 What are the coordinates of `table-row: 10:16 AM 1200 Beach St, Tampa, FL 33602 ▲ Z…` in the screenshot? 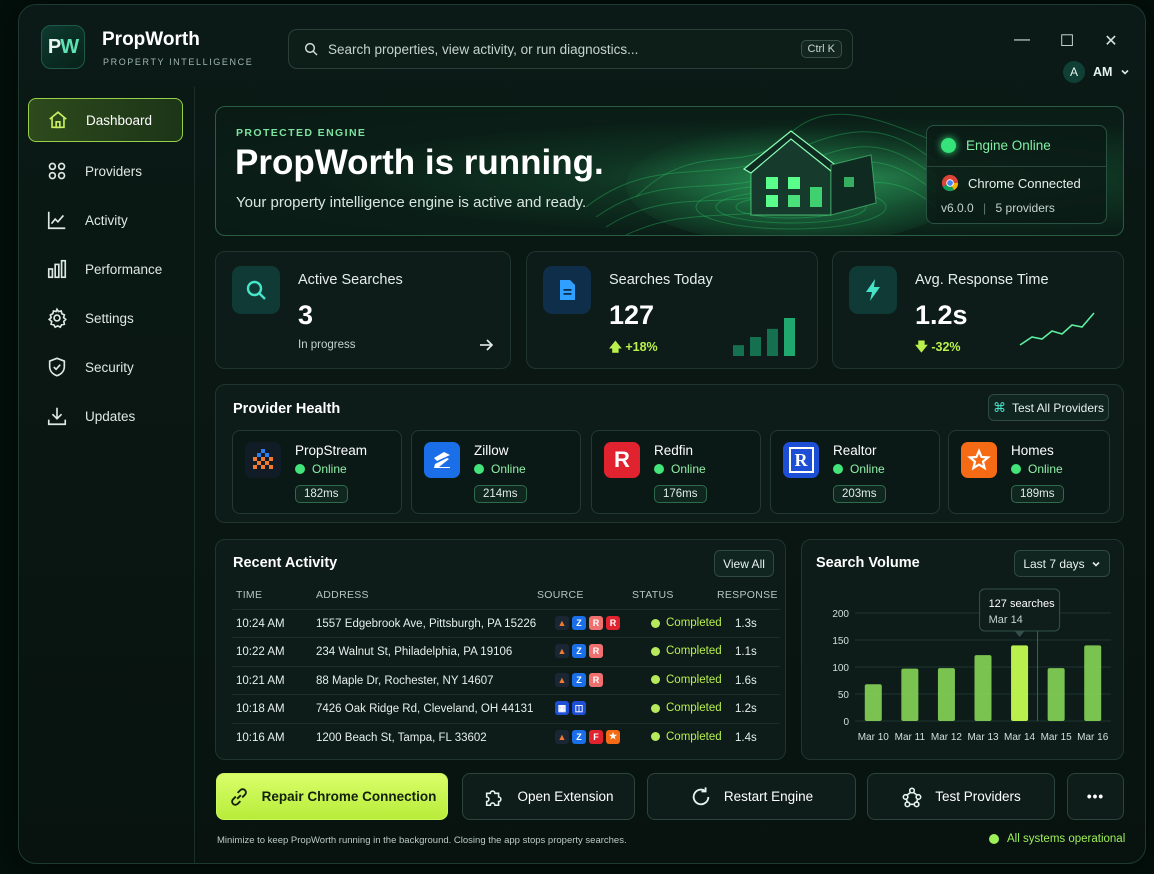 It's located at (506, 736).